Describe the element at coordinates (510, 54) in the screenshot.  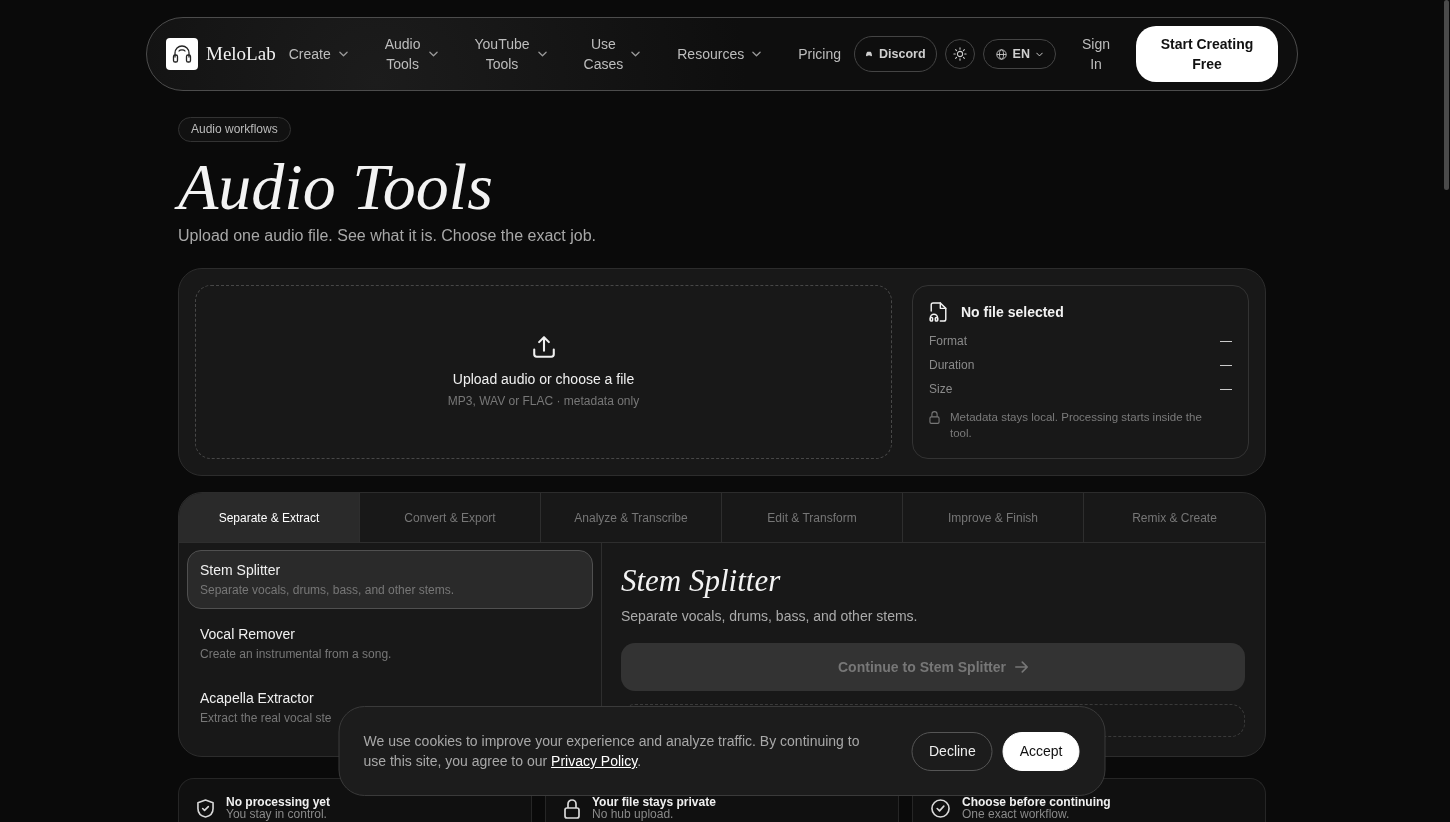
I see `nav-menu-link: YouTube Tools` at that location.